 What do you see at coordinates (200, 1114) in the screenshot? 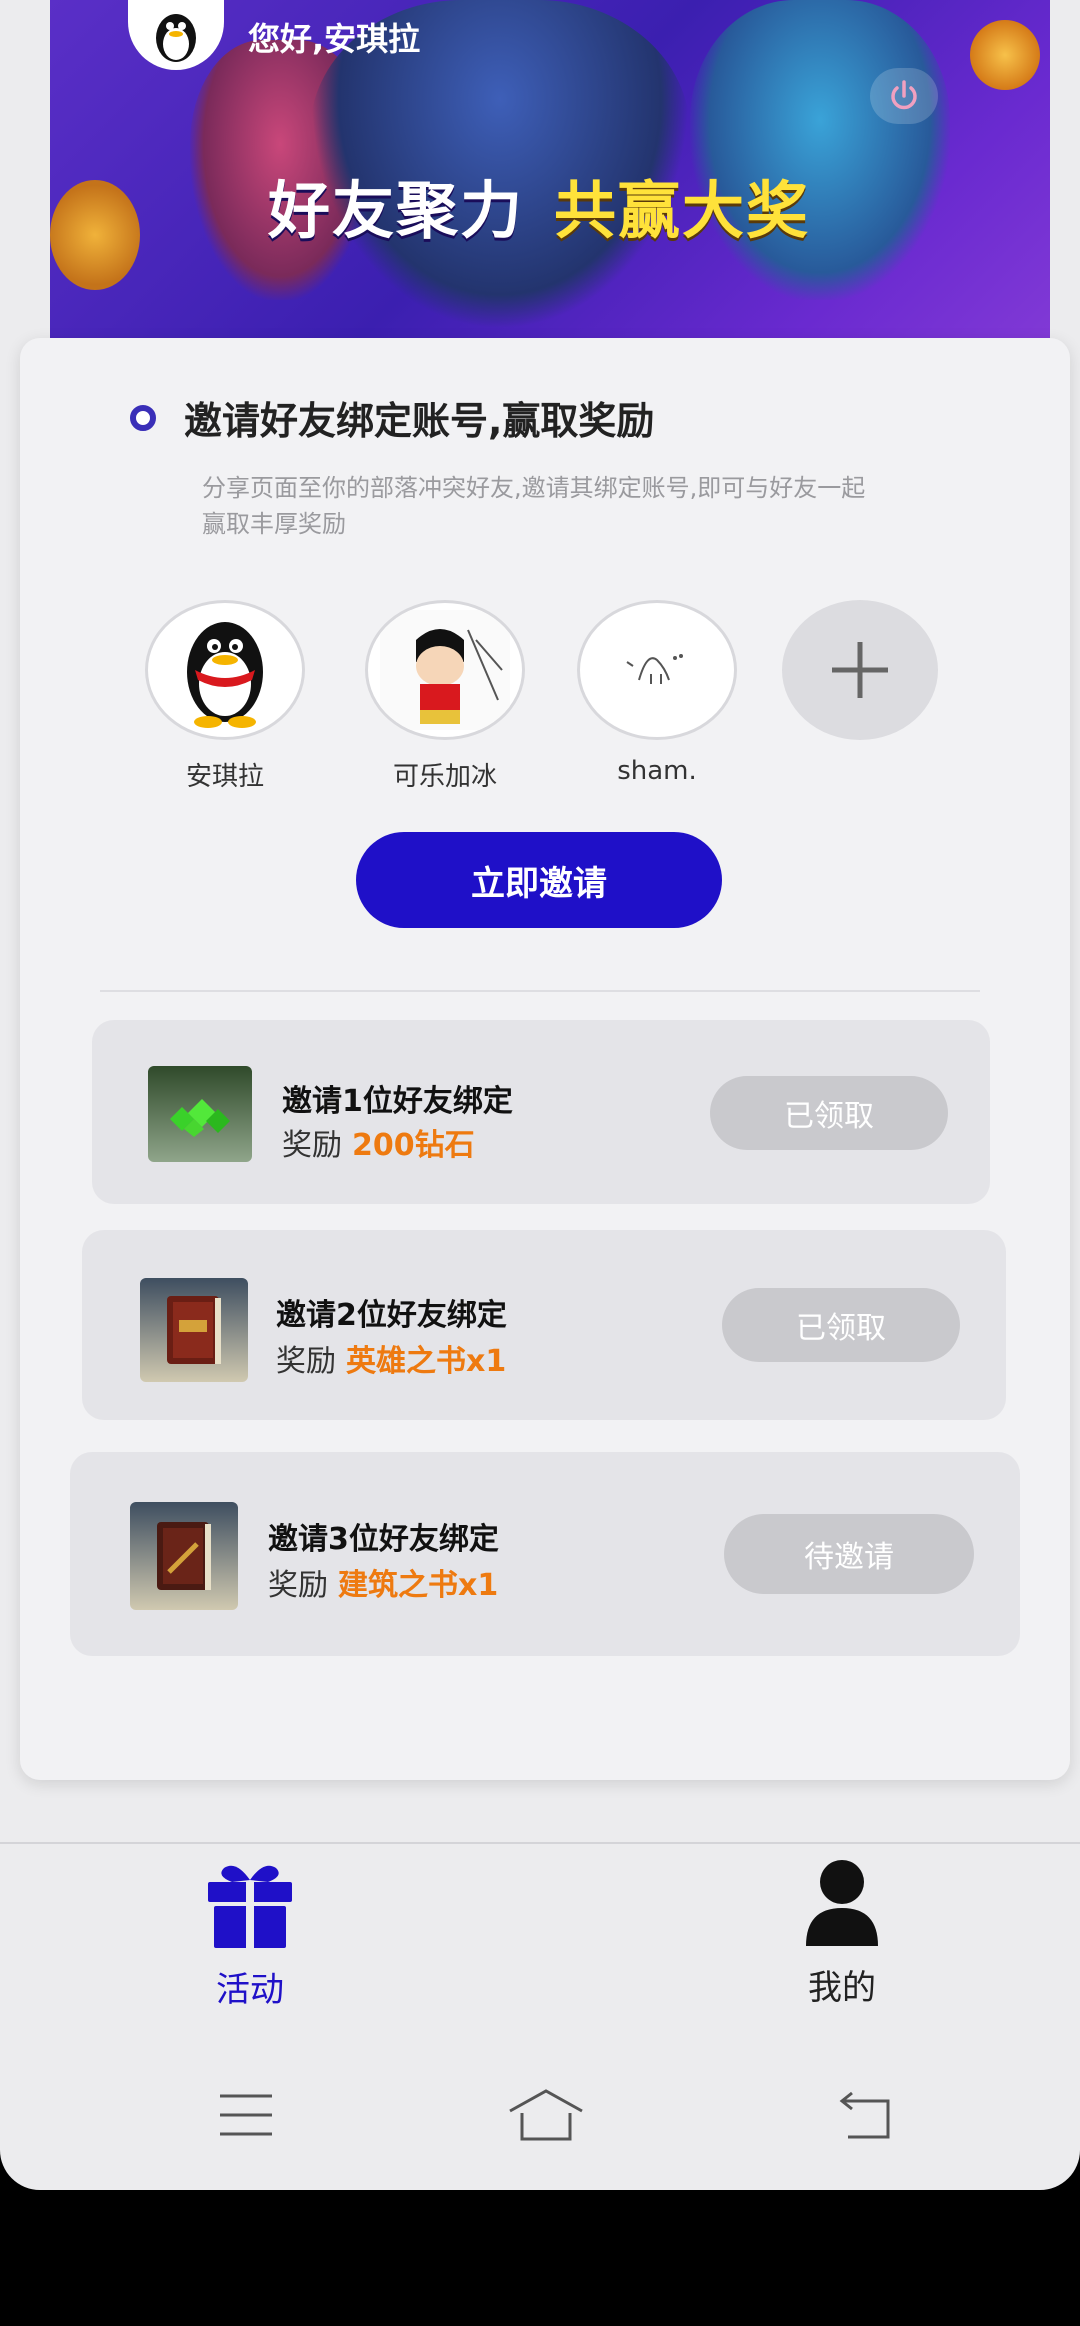
I see `gem-icon` at bounding box center [200, 1114].